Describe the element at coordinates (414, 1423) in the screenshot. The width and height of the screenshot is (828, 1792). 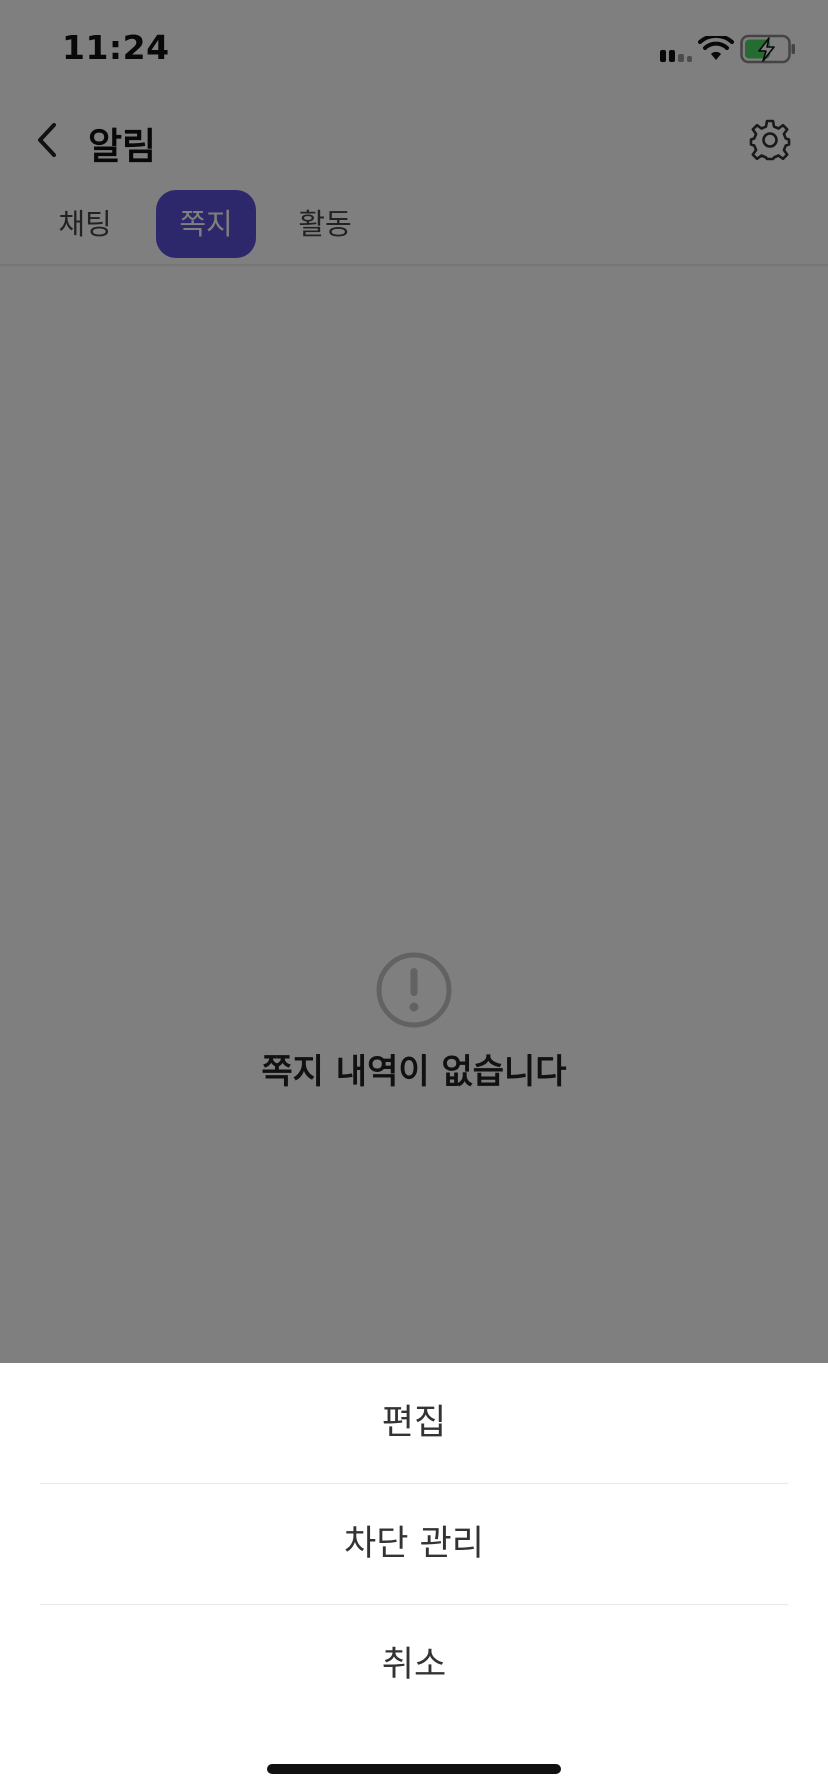
I see `edit-button: 편집` at that location.